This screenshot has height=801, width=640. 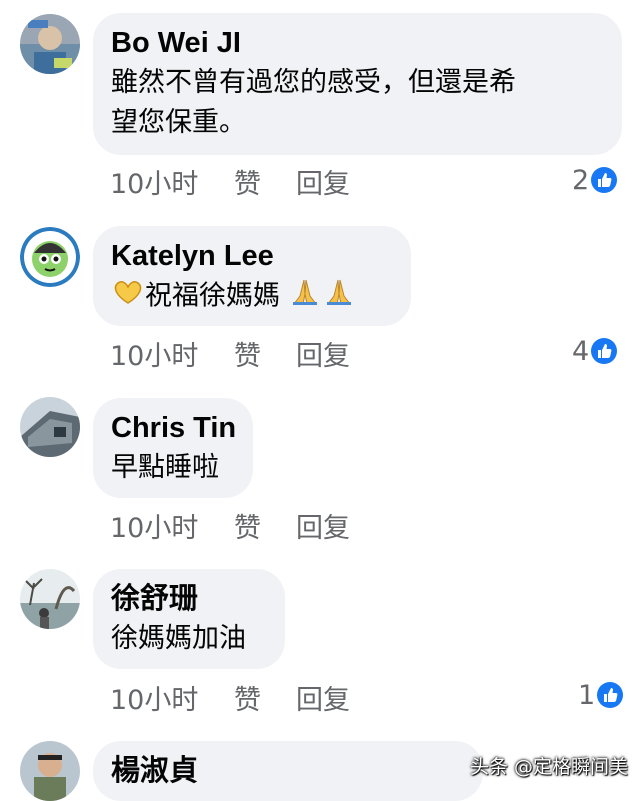 I want to click on comment-author: 楊淑貞, so click(x=288, y=771).